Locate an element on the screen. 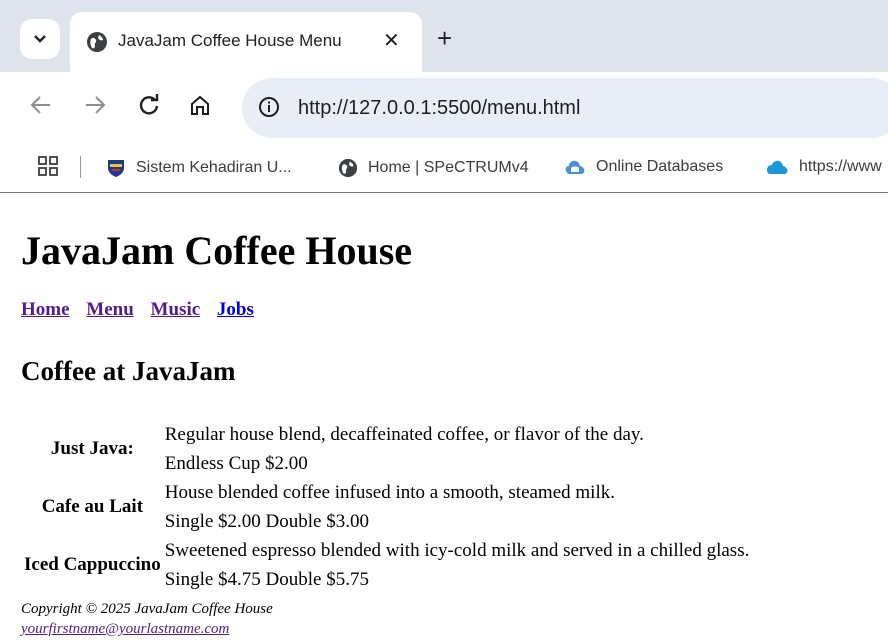  nav-link-menu: Menu is located at coordinates (110, 309).